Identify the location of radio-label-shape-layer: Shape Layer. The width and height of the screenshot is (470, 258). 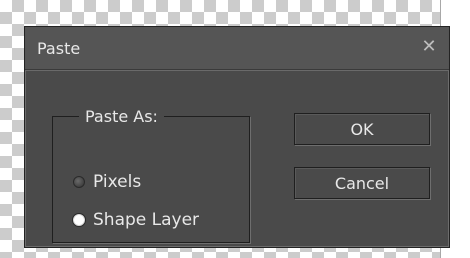
(146, 220).